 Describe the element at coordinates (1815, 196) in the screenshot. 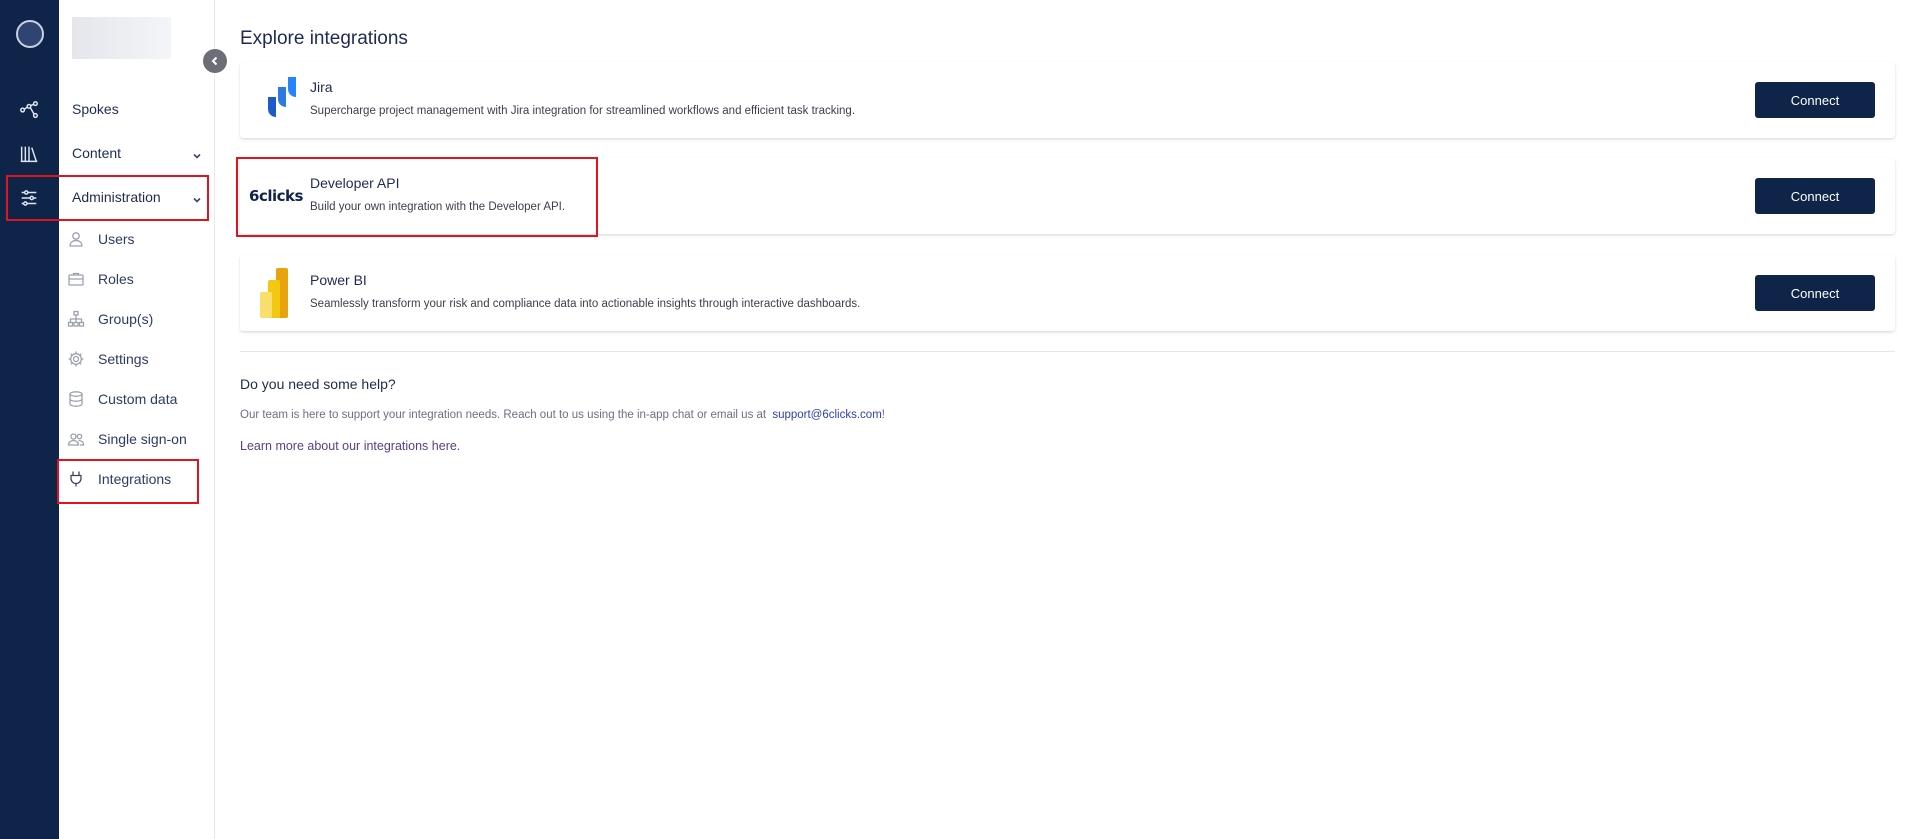

I see `connect-developer-api-button: Connect` at that location.